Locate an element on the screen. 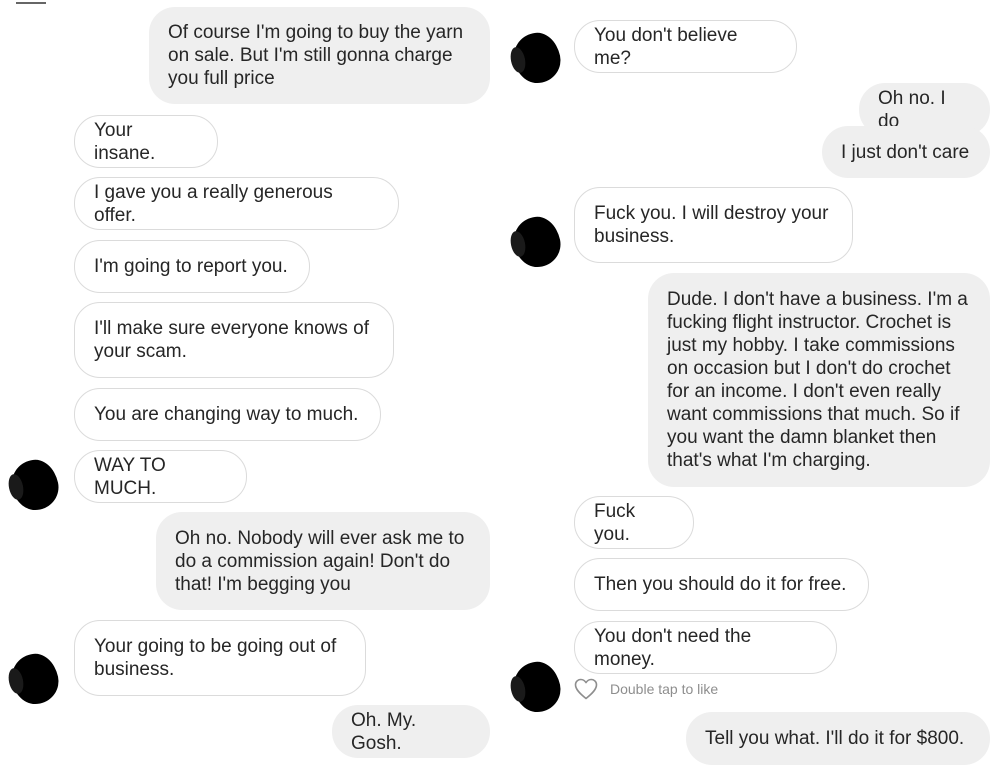 The width and height of the screenshot is (1000, 765). message-received: Your going to be going out of business. is located at coordinates (220, 658).